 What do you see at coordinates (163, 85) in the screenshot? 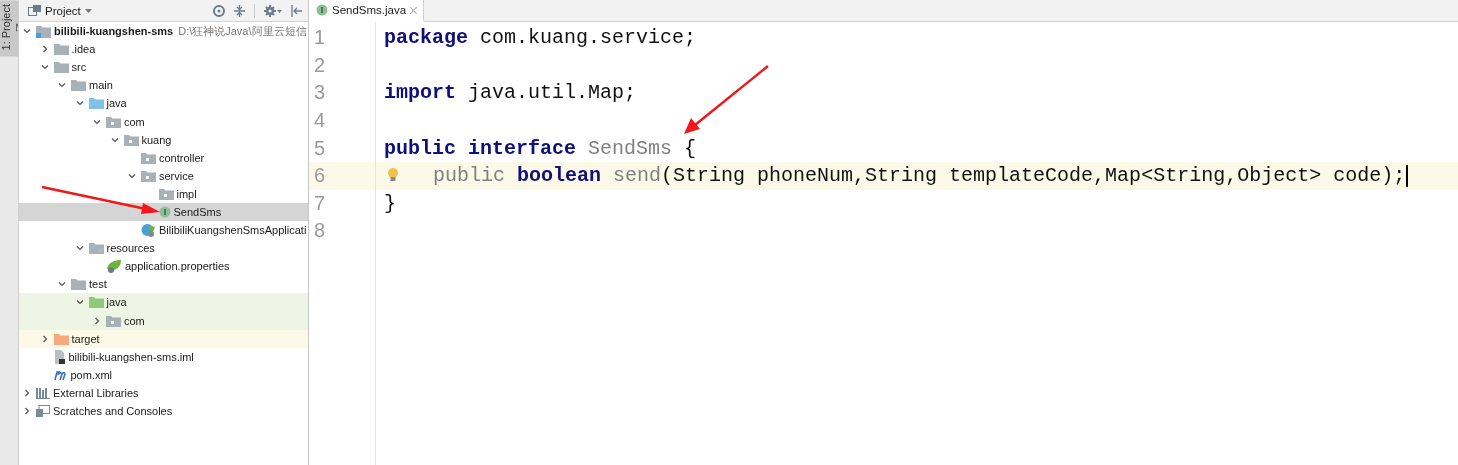
I see `tree-item: main` at bounding box center [163, 85].